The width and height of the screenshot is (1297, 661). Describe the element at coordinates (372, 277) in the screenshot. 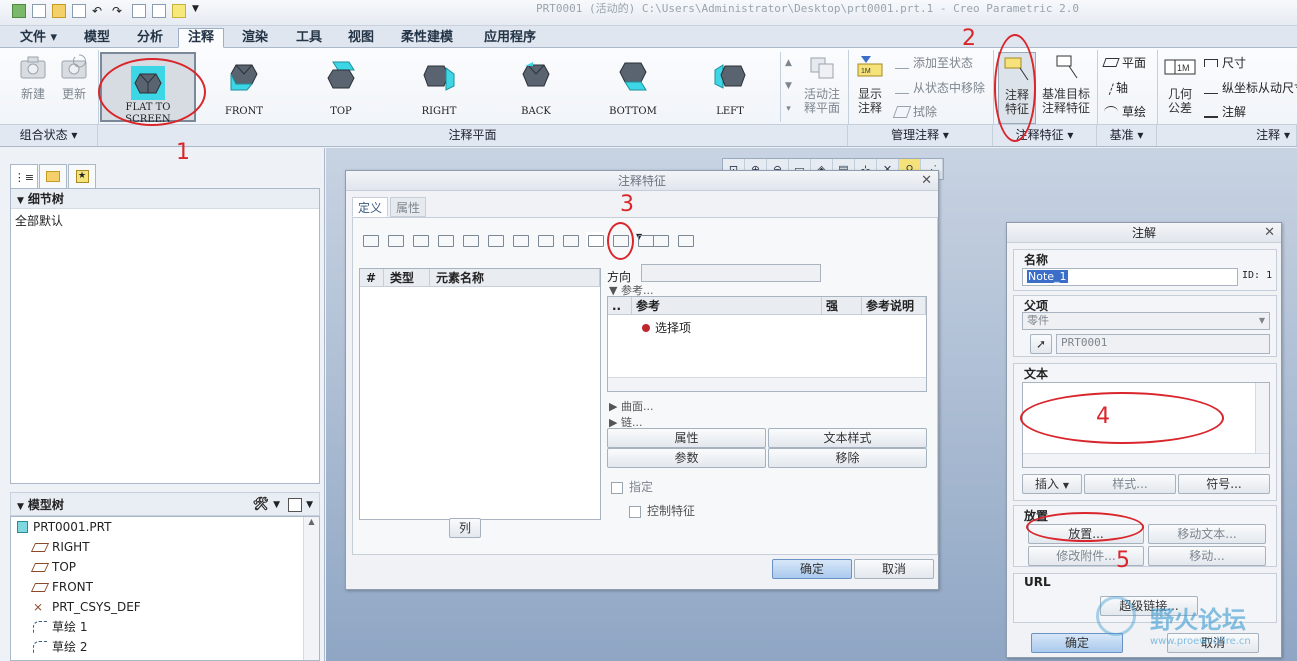

I see `column-number: #` at that location.